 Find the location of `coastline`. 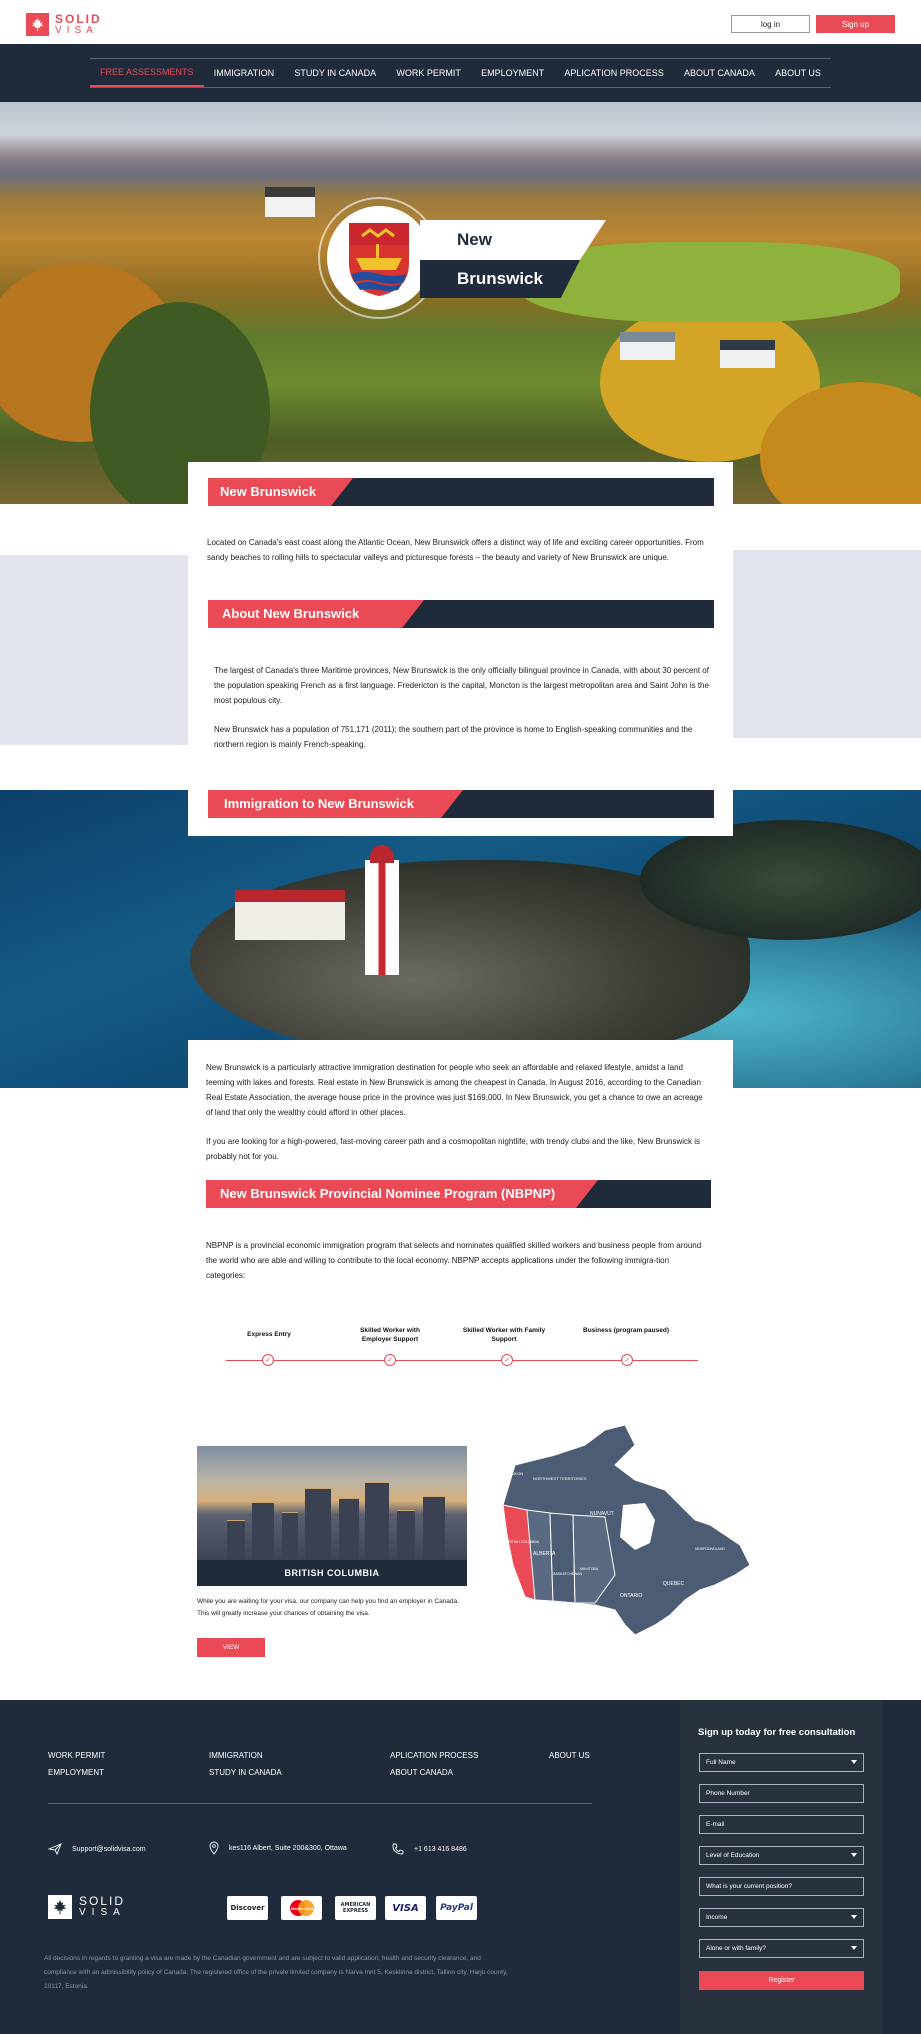

coastline is located at coordinates (780, 880).